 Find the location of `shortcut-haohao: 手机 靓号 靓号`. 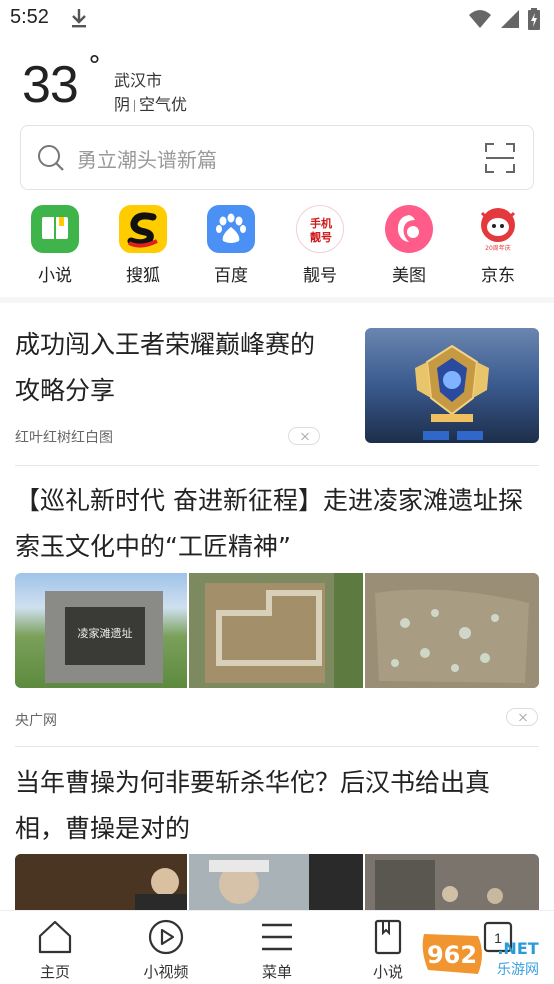

shortcut-haohao: 手机 靓号 靓号 is located at coordinates (320, 245).